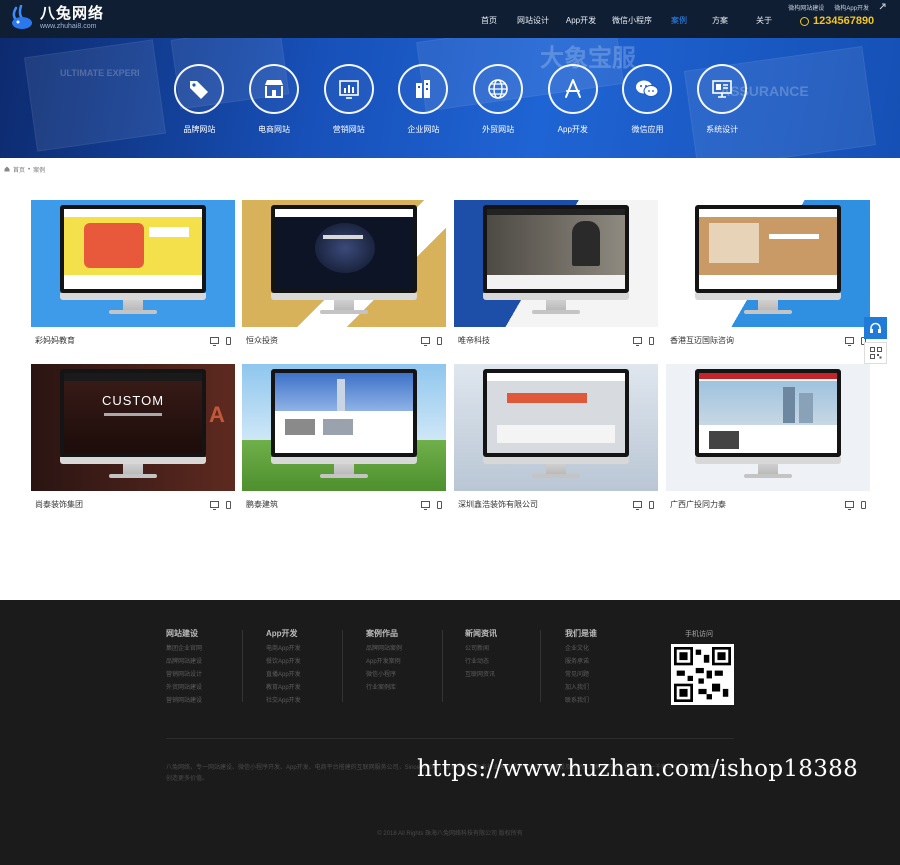 This screenshot has height=865, width=900. I want to click on rabbit-logo-icon, so click(22, 17).